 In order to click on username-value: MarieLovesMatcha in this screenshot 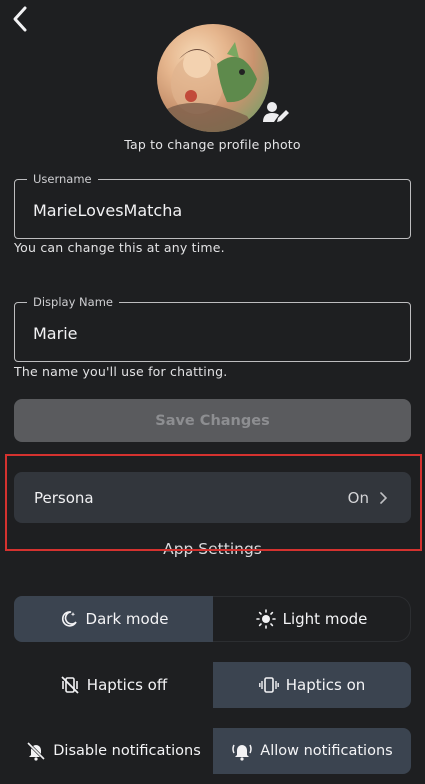, I will do `click(108, 210)`.